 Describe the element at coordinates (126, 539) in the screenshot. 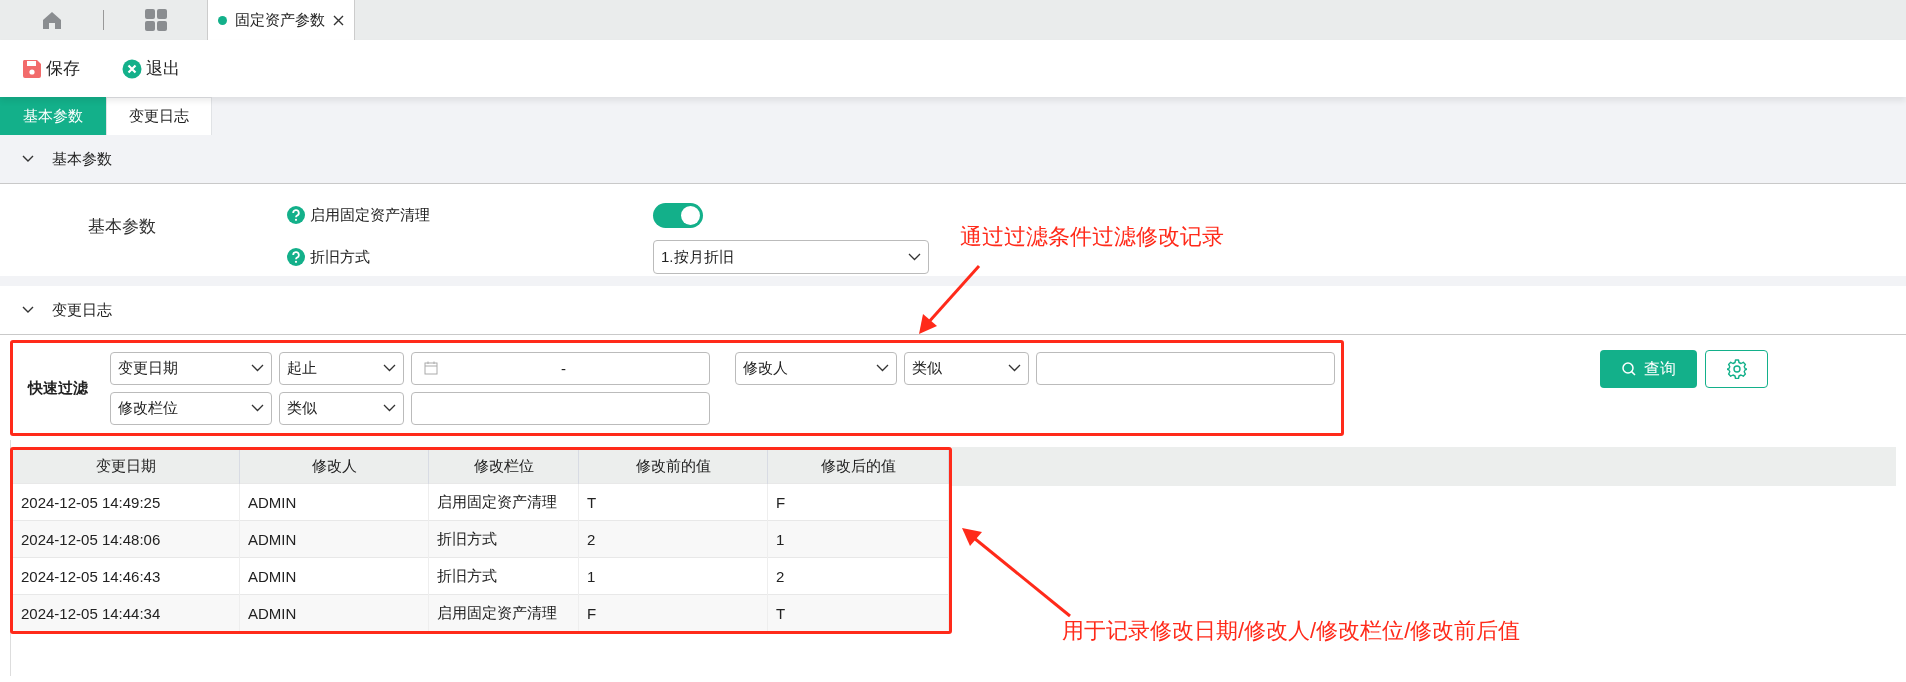

I see `table-cell: 2024-12-05 14:48:06` at that location.